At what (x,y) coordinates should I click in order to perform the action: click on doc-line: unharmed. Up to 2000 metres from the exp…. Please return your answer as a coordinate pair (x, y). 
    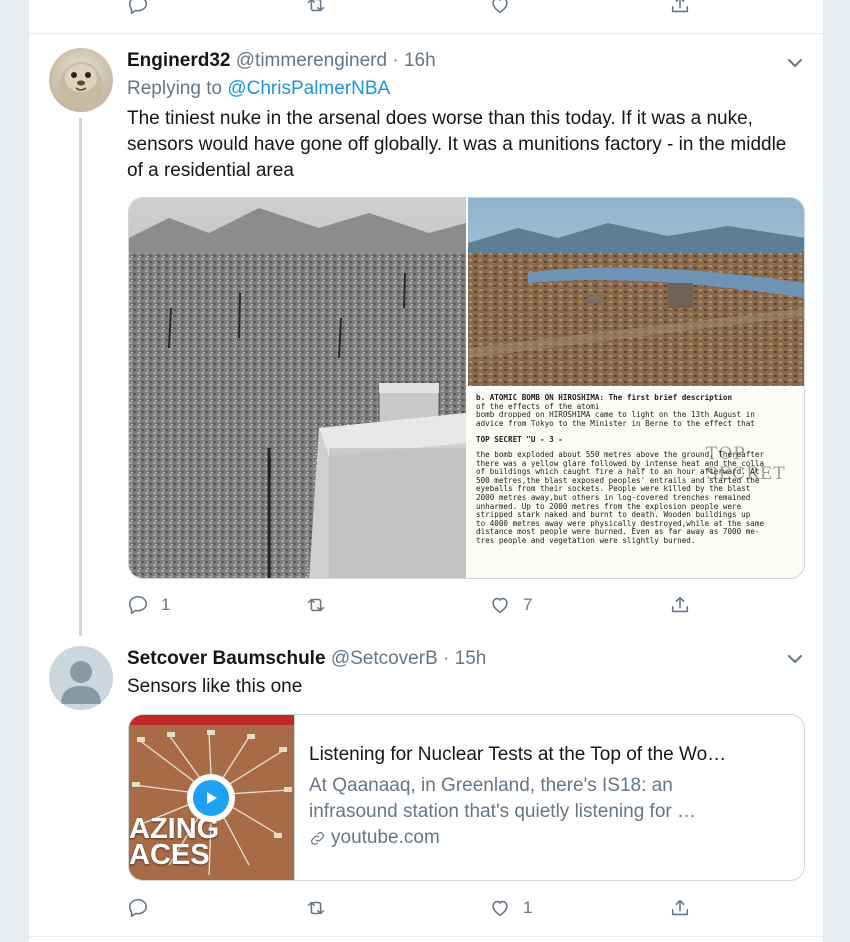
    Looking at the image, I should click on (609, 506).